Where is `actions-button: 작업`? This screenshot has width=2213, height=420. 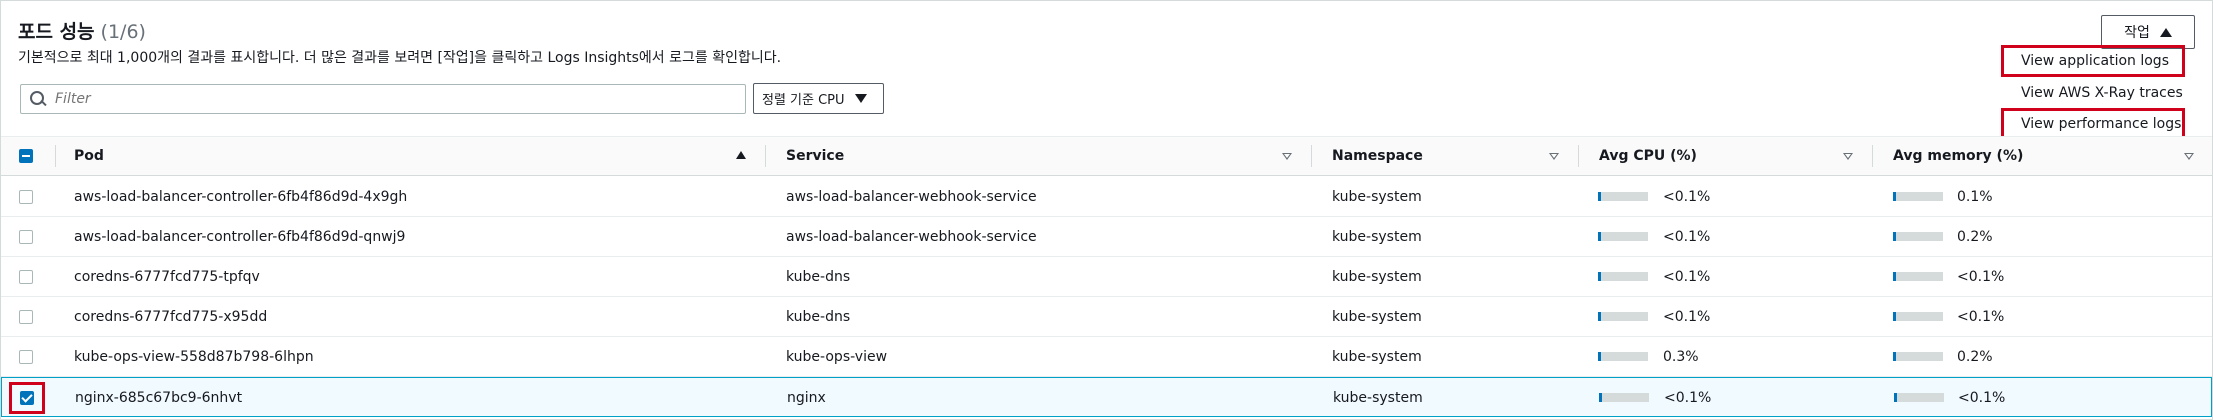
actions-button: 작업 is located at coordinates (2148, 32).